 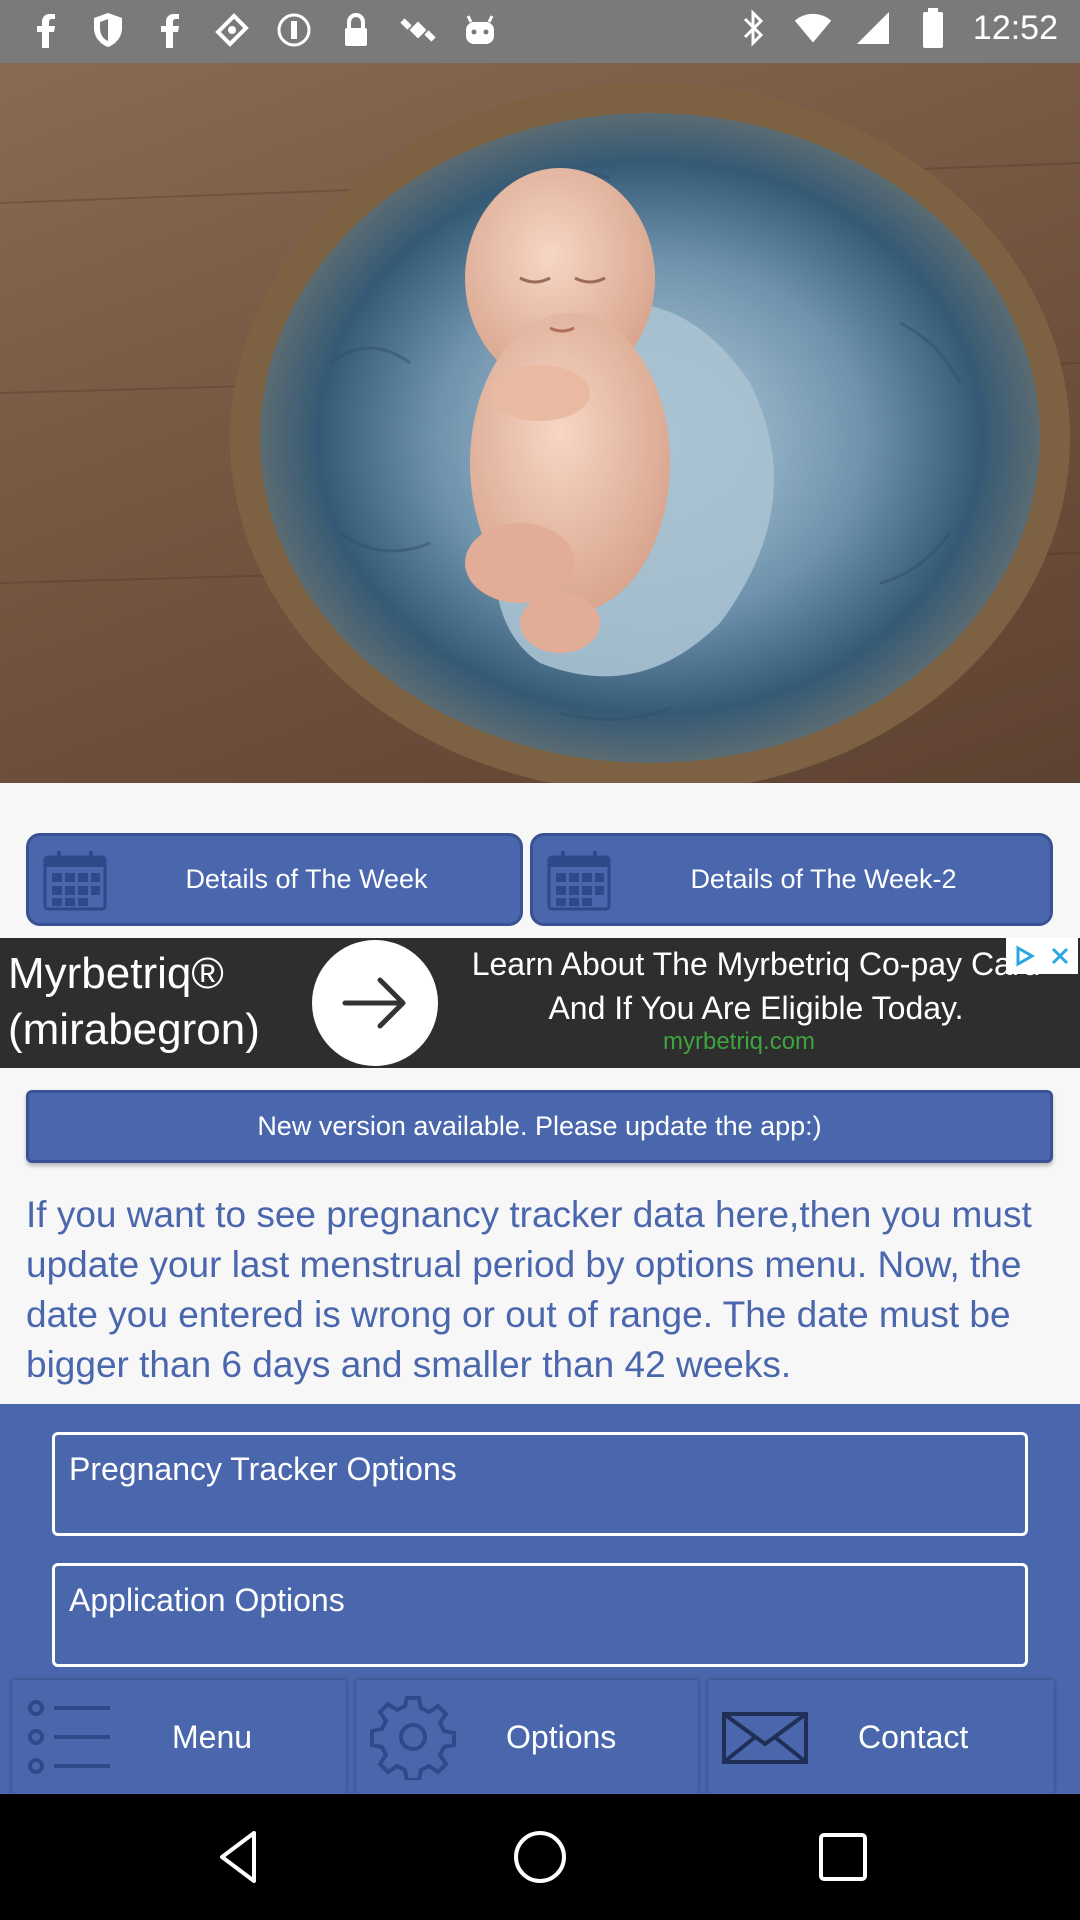 What do you see at coordinates (933, 28) in the screenshot?
I see `battery-icon` at bounding box center [933, 28].